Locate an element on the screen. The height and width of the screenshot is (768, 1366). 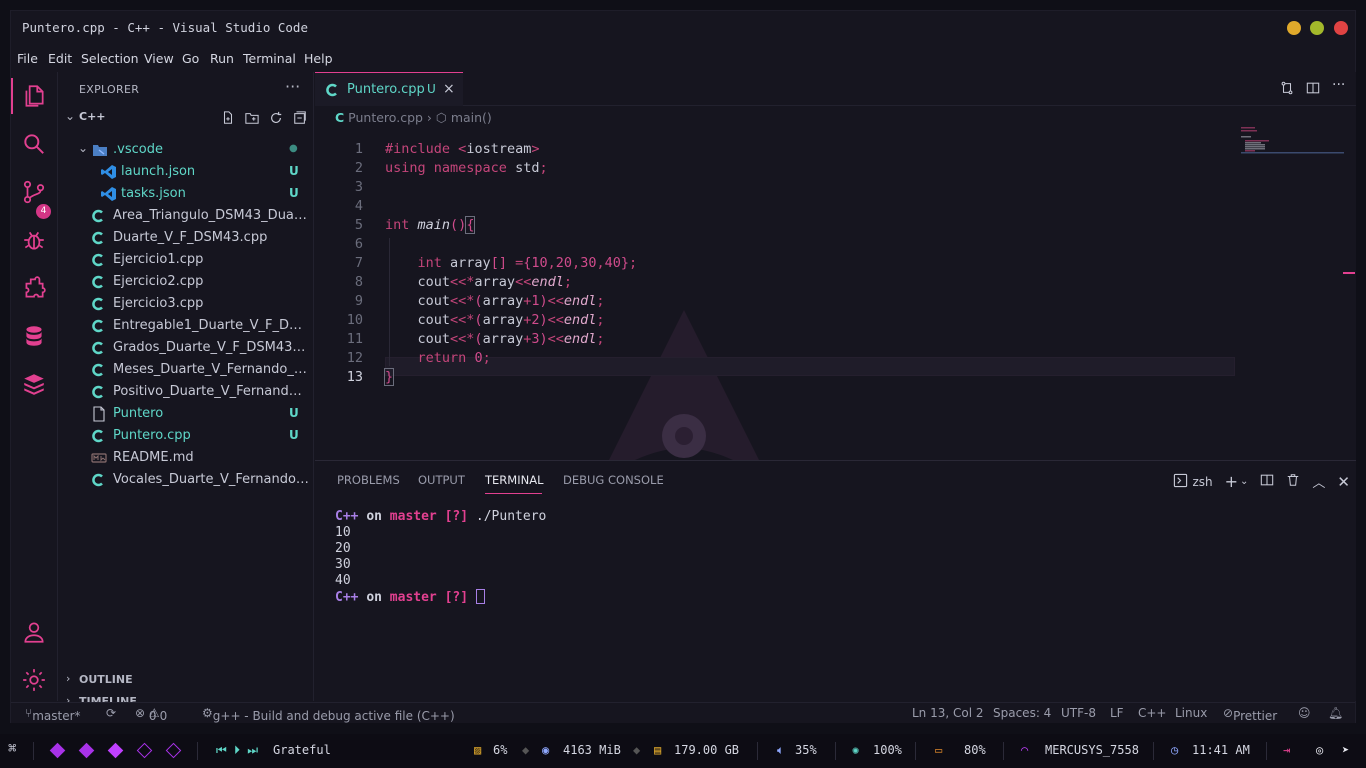
split-editor-icon is located at coordinates (1313, 88).